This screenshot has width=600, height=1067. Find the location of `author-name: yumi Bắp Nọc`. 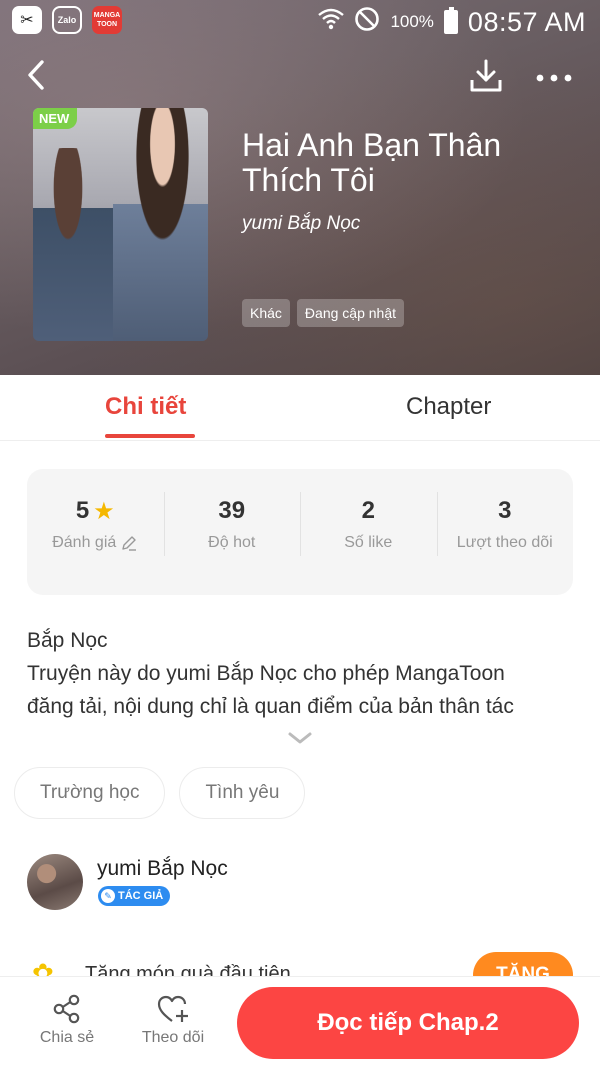

author-name: yumi Bắp Nọc is located at coordinates (162, 869).